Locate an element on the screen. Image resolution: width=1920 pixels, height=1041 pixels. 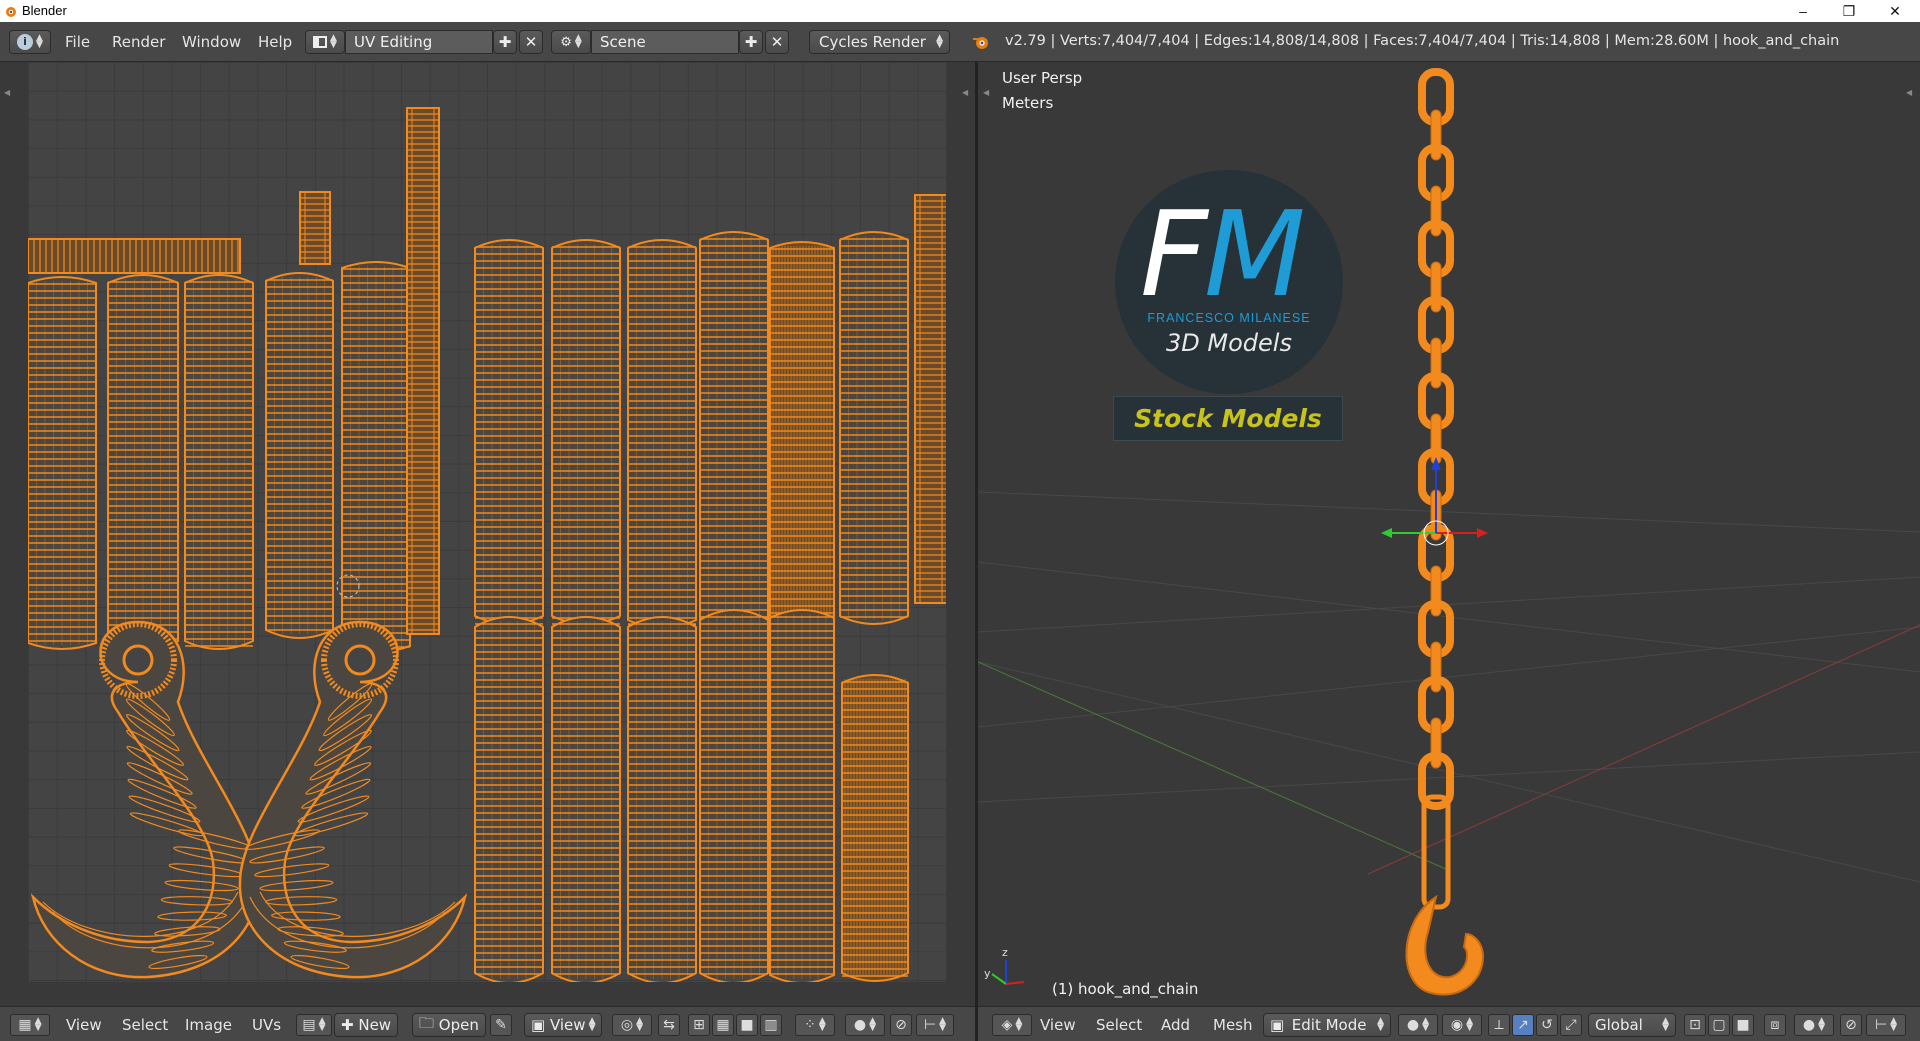
manipulator-icon: ⟂ is located at coordinates (1499, 1025).